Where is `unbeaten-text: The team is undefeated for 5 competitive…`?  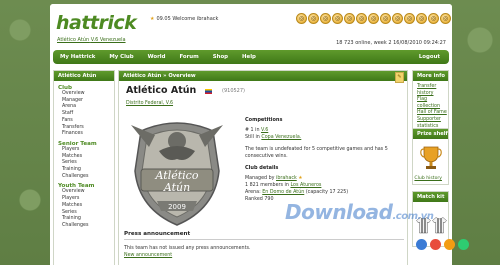 unbeaten-text: The team is undefeated for 5 competitive… is located at coordinates (316, 153).